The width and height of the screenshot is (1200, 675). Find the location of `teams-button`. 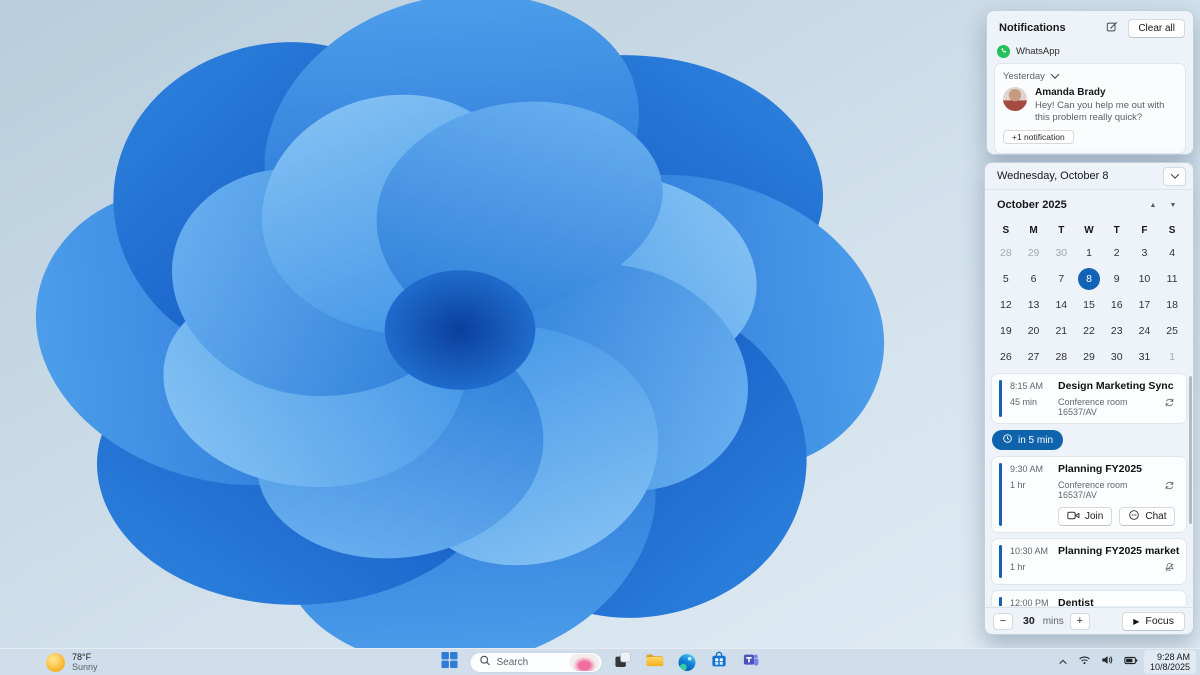

teams-button is located at coordinates (751, 662).